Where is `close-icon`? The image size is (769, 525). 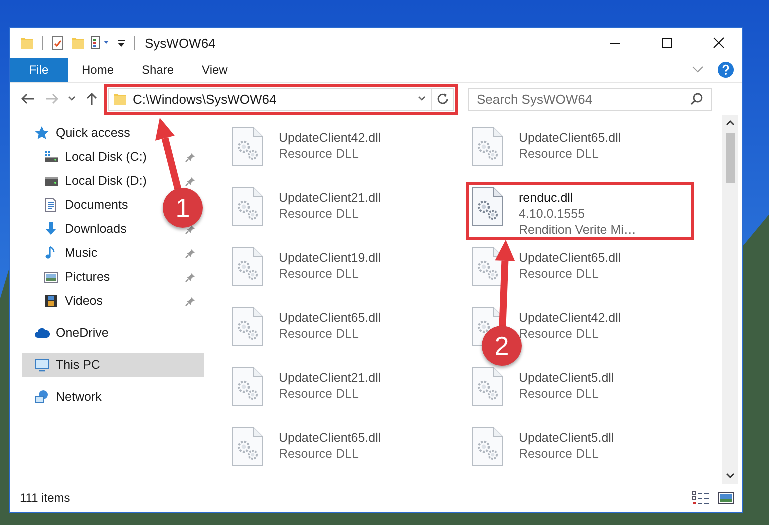
close-icon is located at coordinates (719, 43).